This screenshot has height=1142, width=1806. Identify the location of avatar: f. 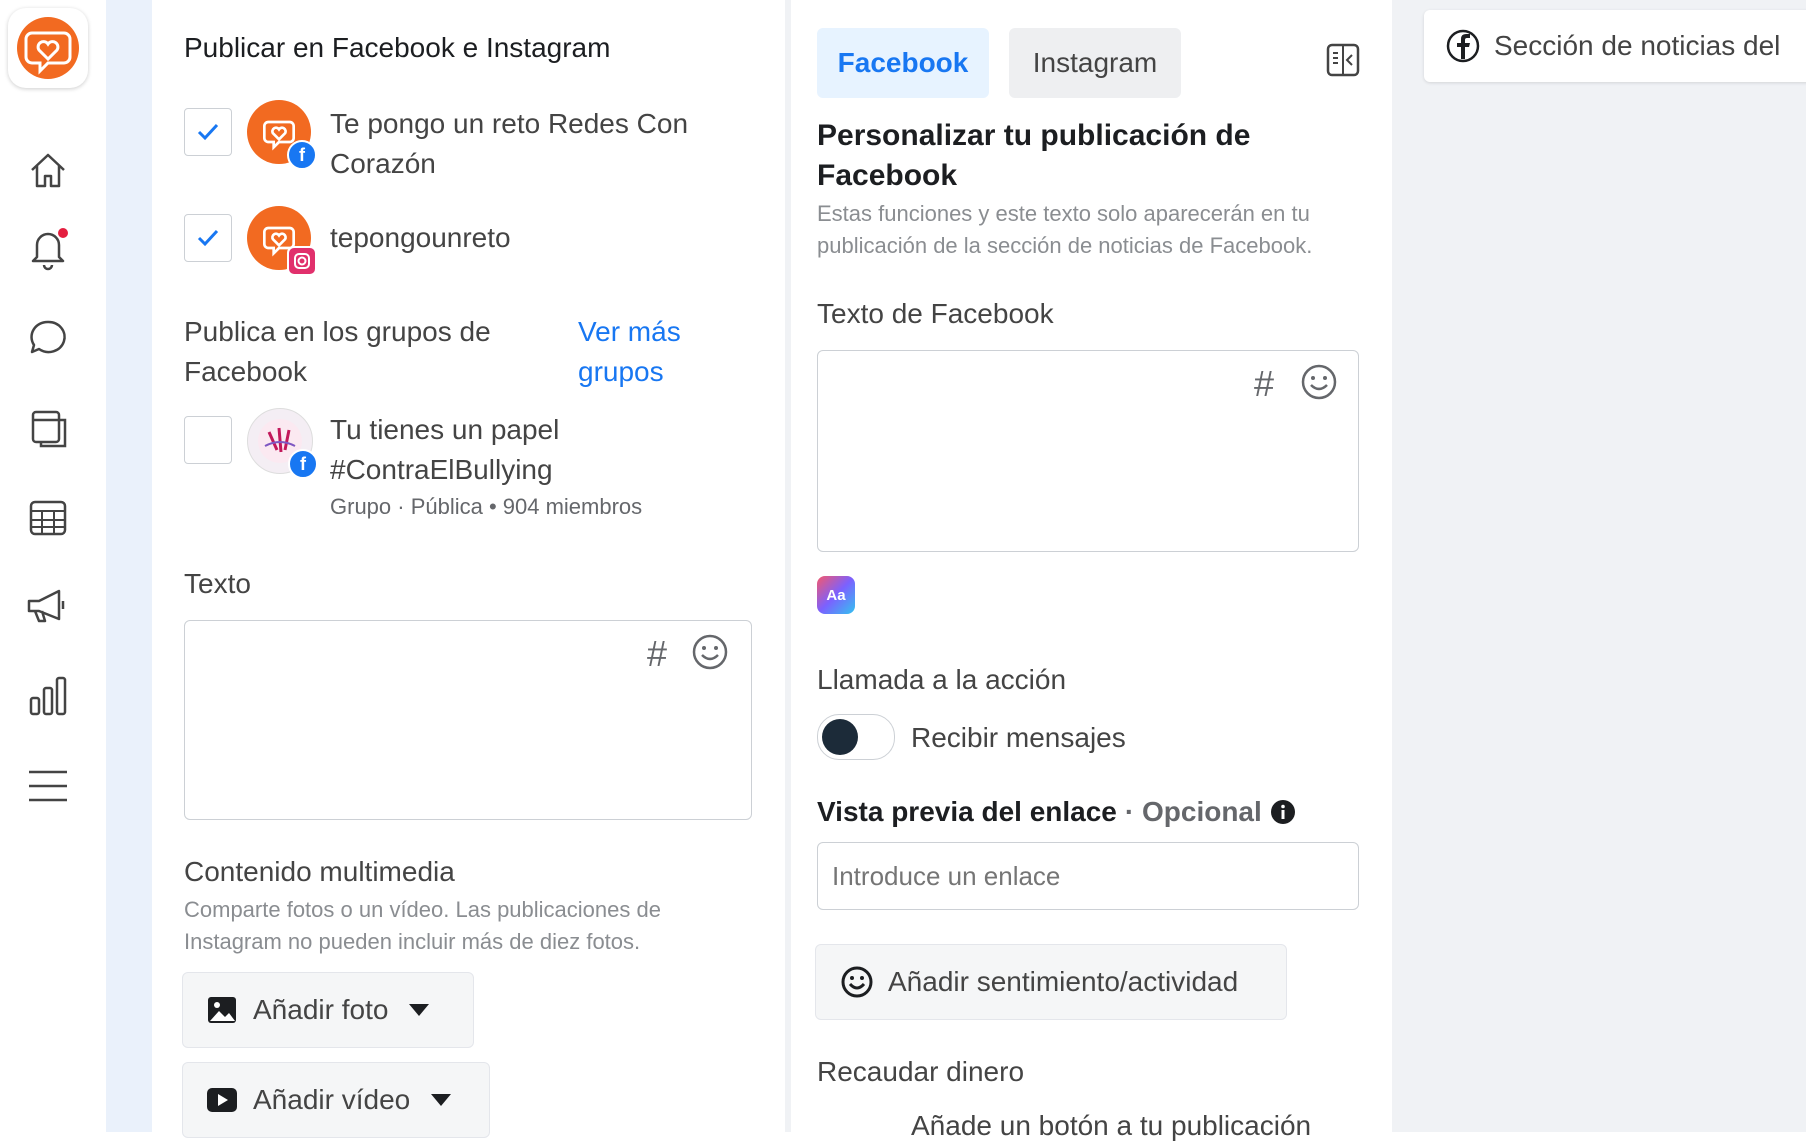
(282, 135).